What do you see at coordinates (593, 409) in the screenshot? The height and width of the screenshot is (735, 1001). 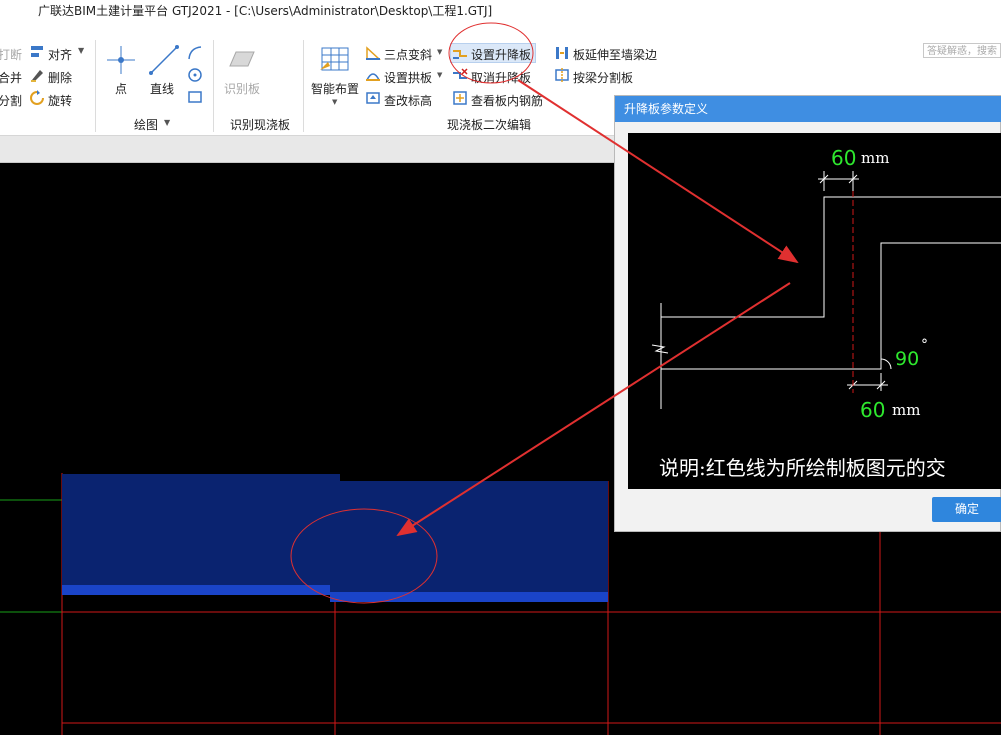 I see `arrow-to-slab` at bounding box center [593, 409].